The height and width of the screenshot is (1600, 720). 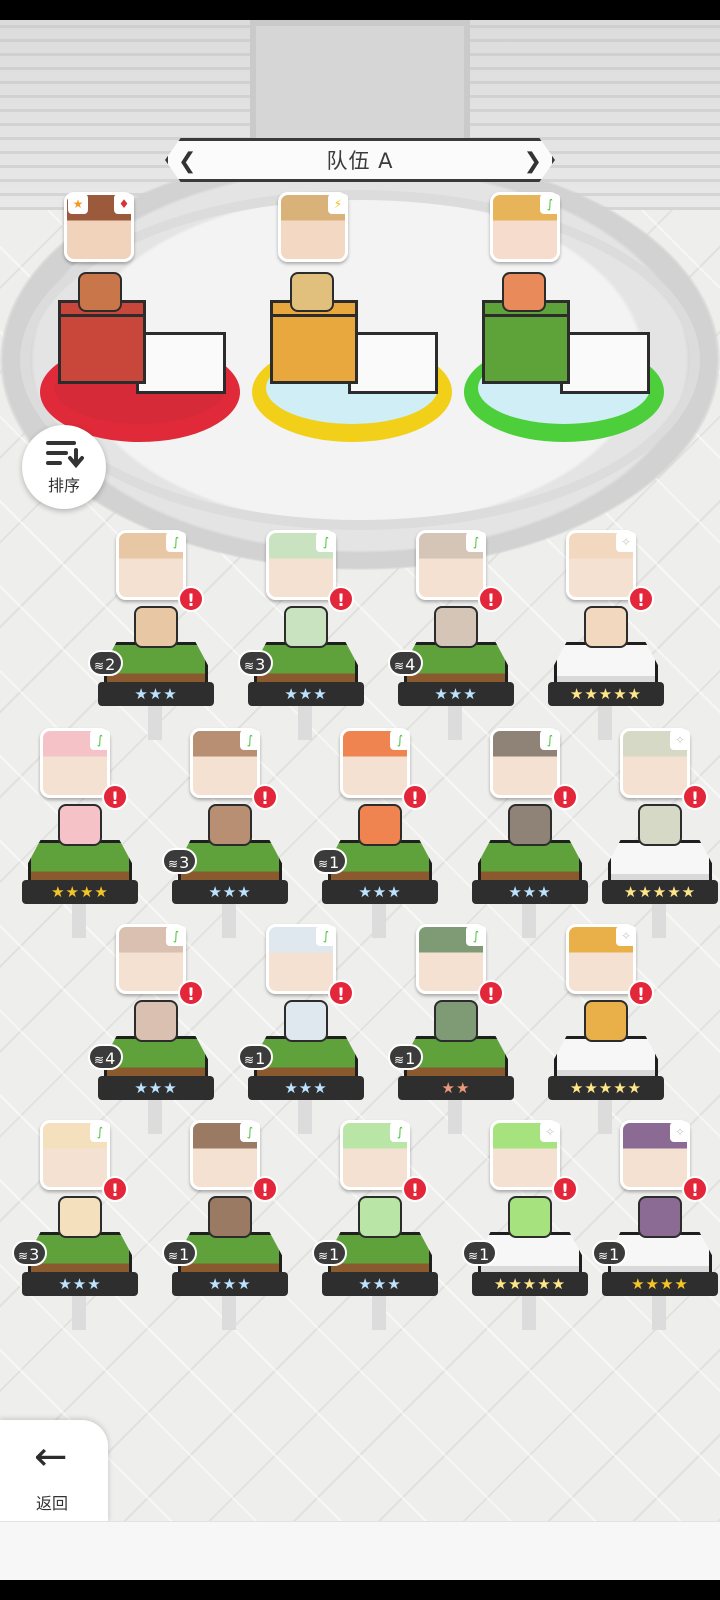 I want to click on duplicate-count: 4, so click(x=410, y=664).